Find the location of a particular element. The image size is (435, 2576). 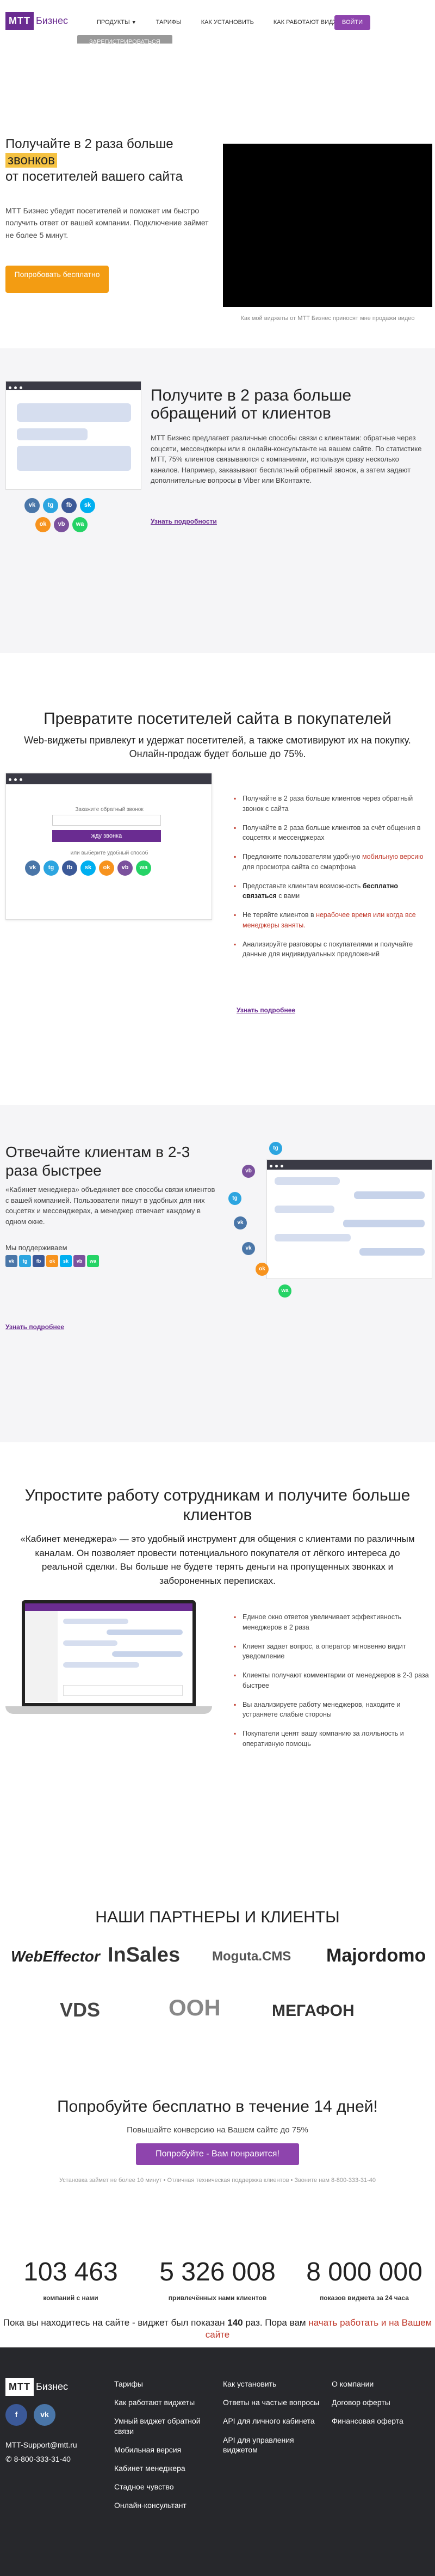

login-button: Войти is located at coordinates (352, 22).